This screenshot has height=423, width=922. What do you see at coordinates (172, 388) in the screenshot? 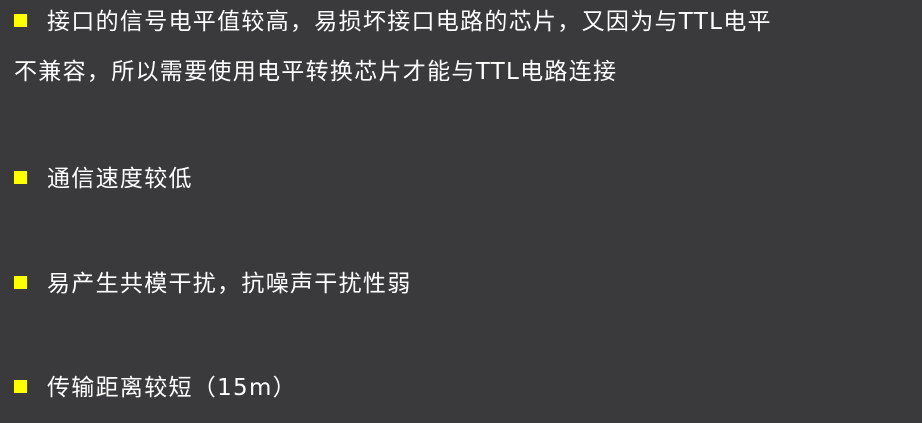
I see `bullet-text-4: 传输距离较短（15m）` at bounding box center [172, 388].